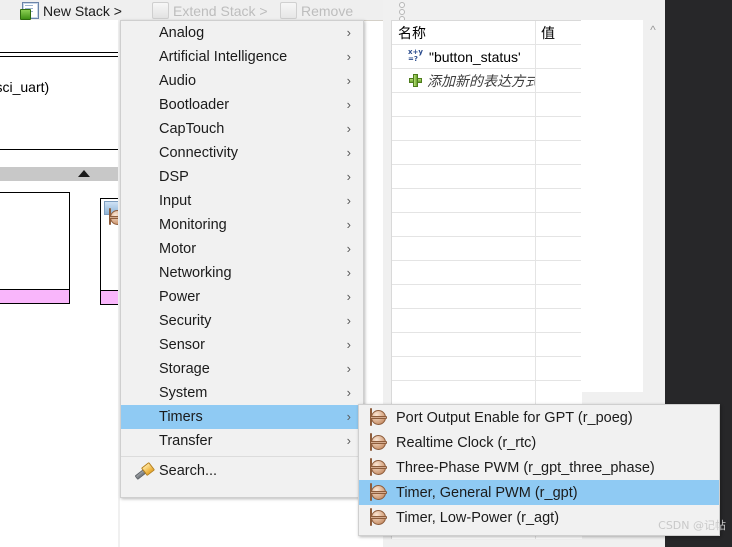 Image resolution: width=732 pixels, height=547 pixels. Describe the element at coordinates (242, 33) in the screenshot. I see `menu-item-analog: Analog ›` at that location.